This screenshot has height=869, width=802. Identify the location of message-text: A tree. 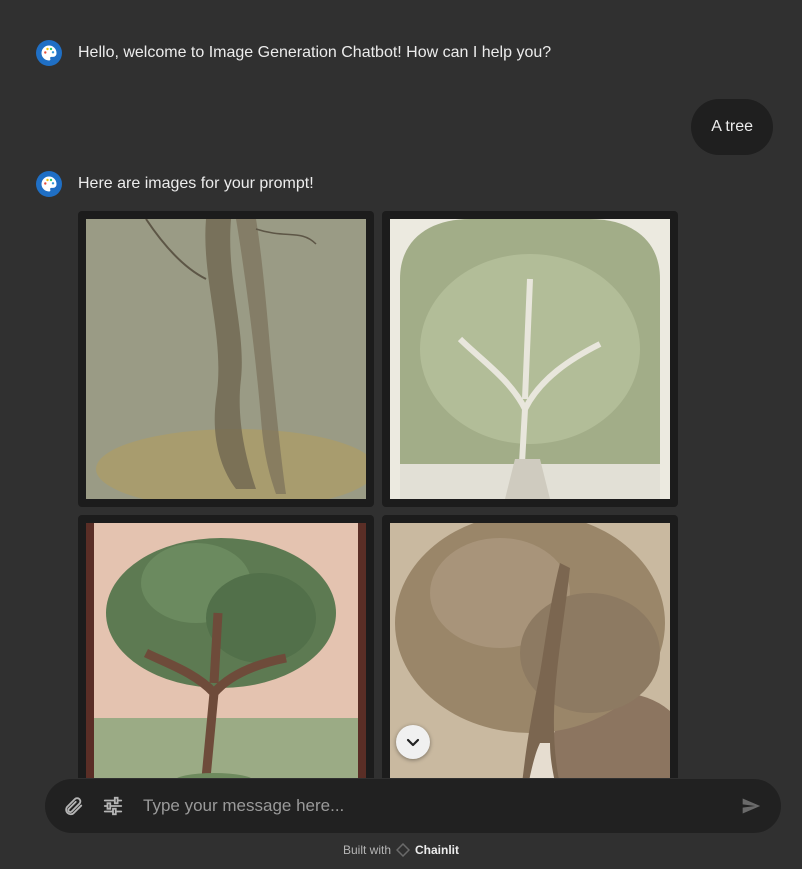
(732, 126).